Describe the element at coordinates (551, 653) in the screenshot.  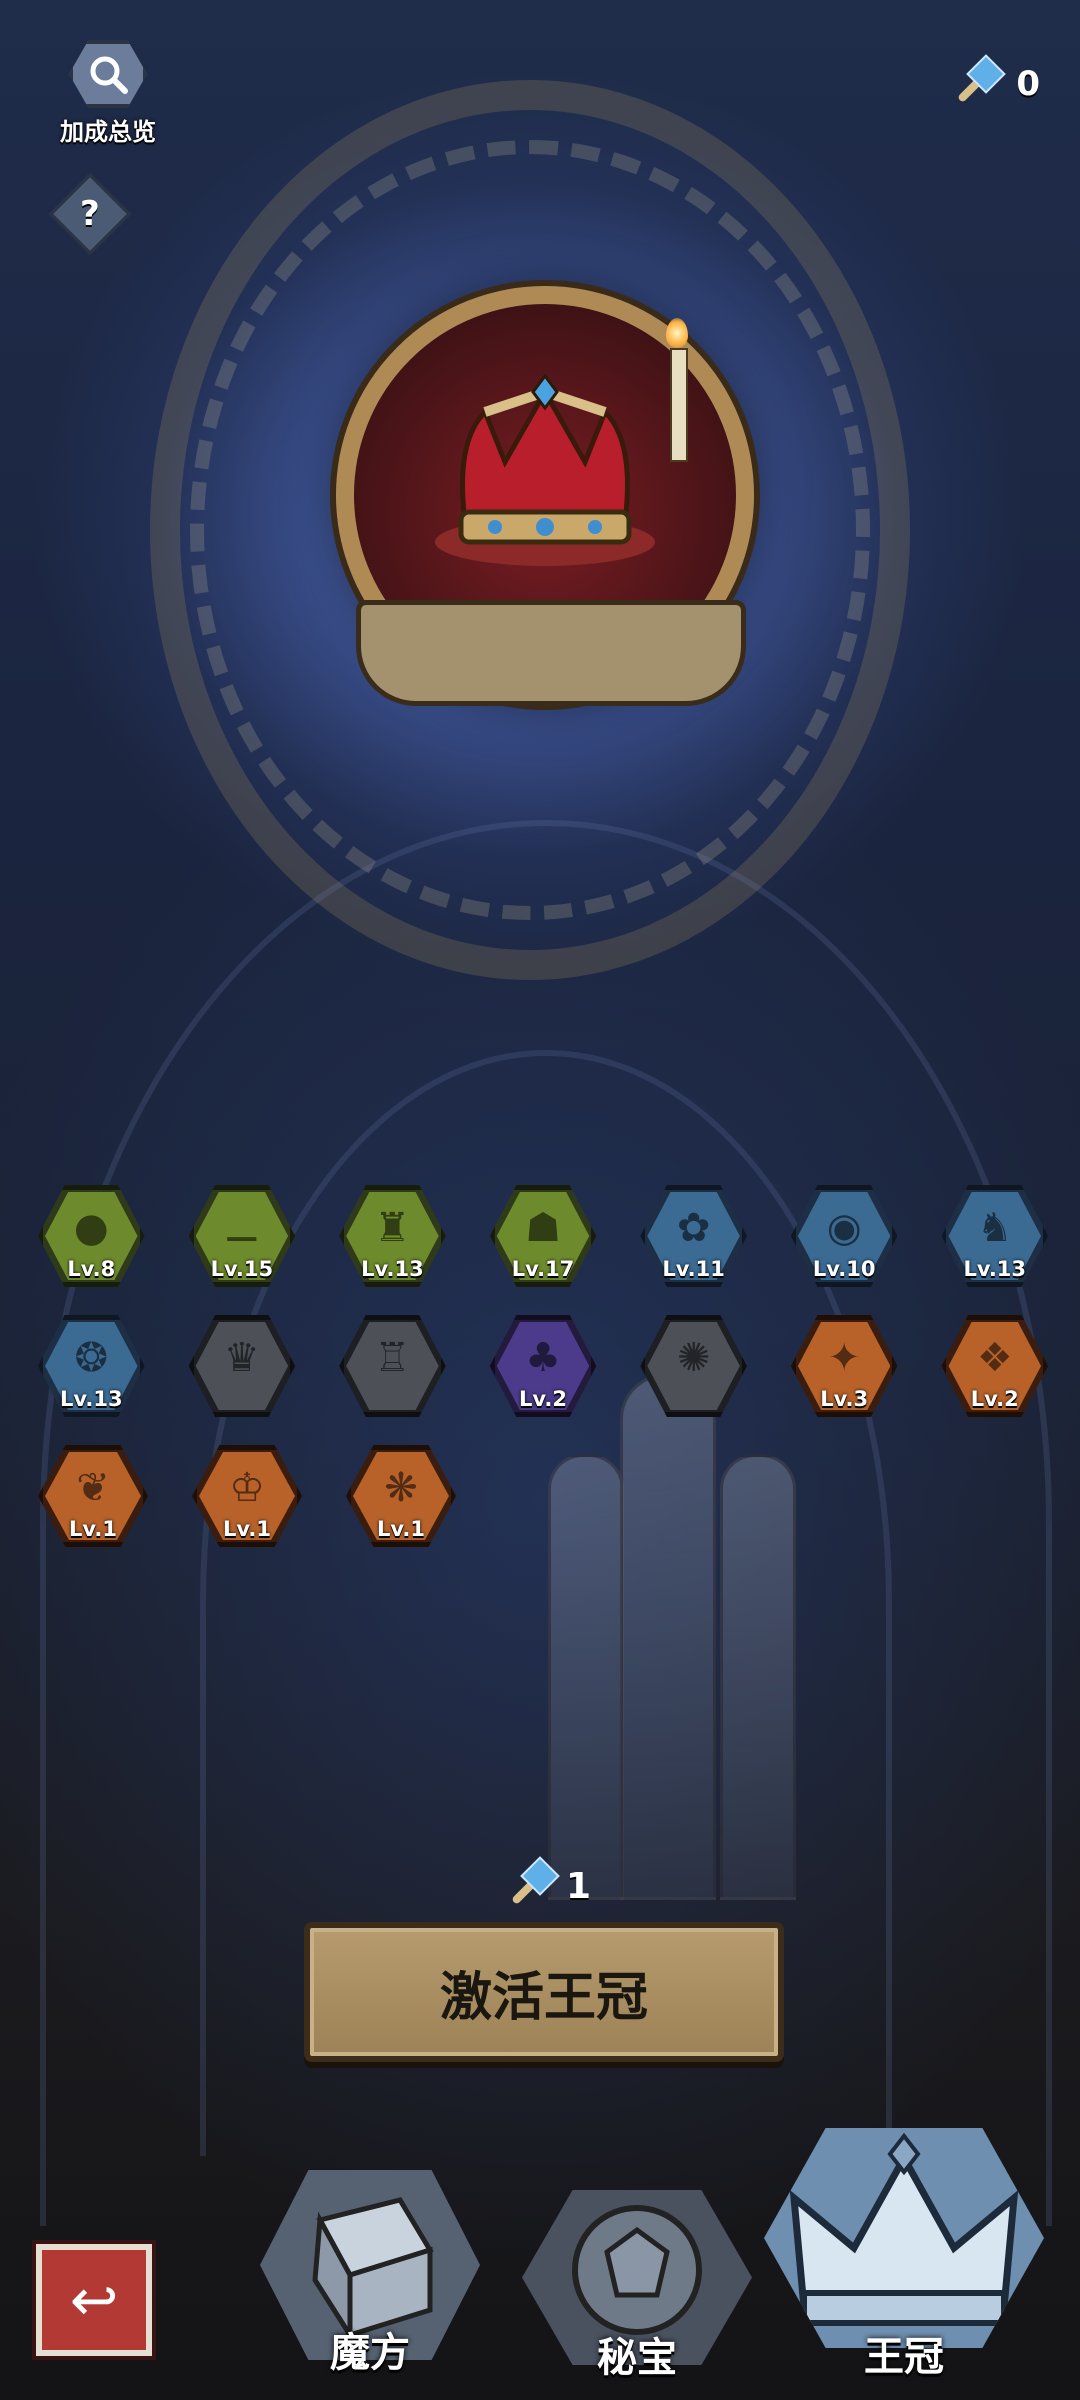
I see `crown-ribbon` at that location.